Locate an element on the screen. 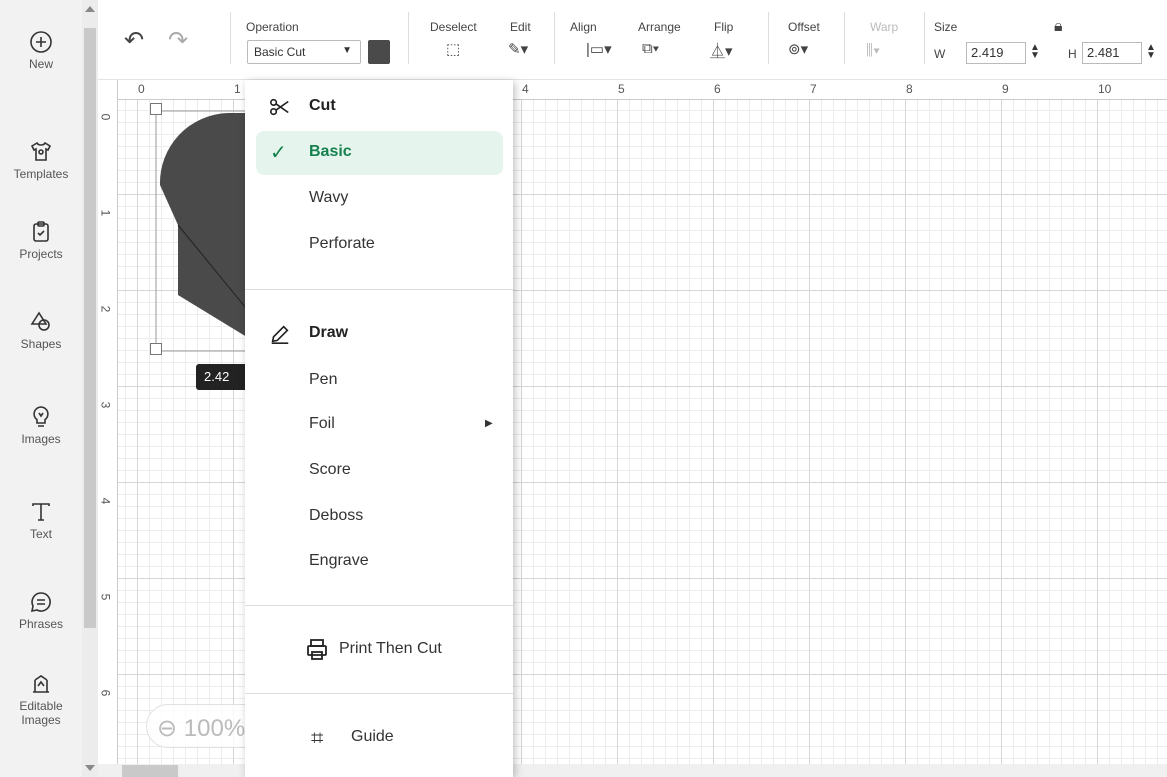  sidebar-item-images: Images is located at coordinates (41, 425).